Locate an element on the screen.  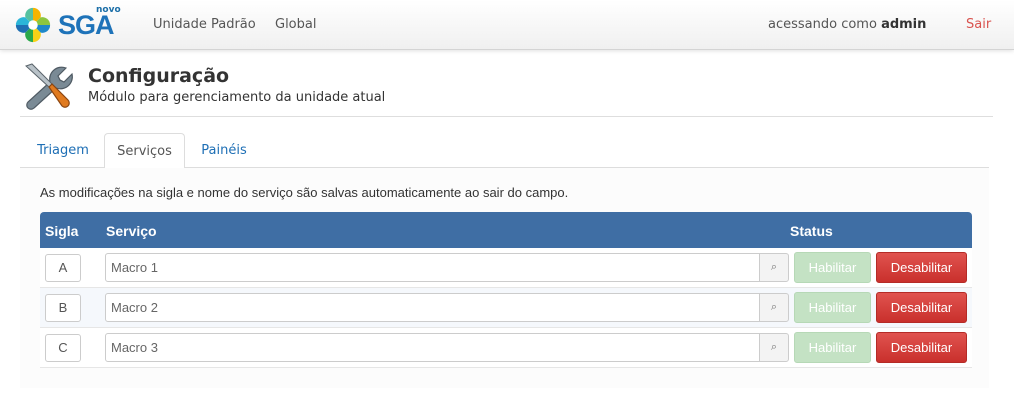
table-row: C Macro 3 ⌕ Habilitar Desabilitar is located at coordinates (506, 348).